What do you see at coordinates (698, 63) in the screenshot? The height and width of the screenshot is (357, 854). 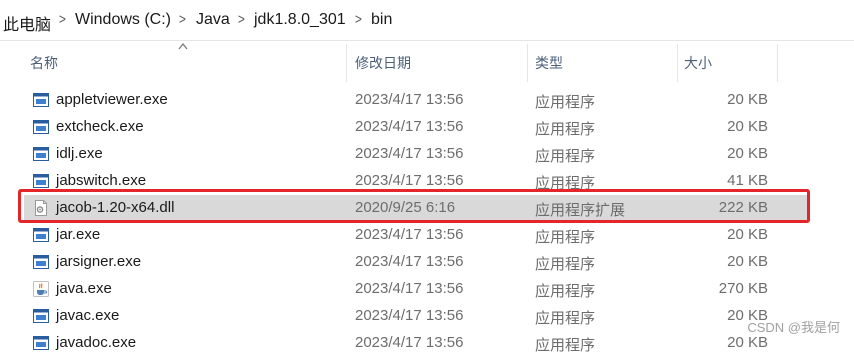 I see `column-header-size: 大小` at bounding box center [698, 63].